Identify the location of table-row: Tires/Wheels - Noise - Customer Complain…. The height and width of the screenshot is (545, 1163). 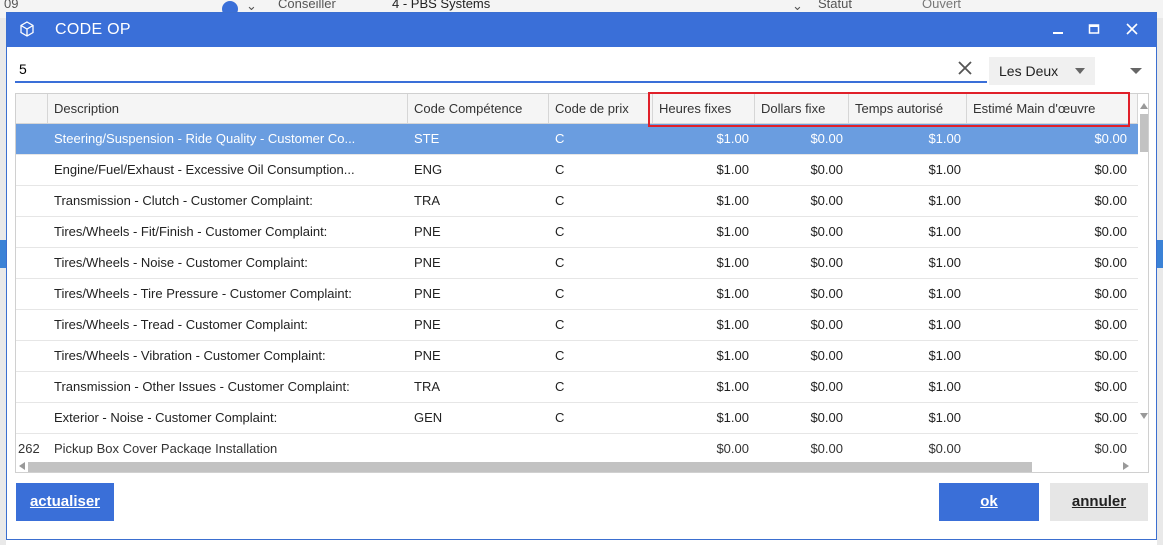
(577, 263).